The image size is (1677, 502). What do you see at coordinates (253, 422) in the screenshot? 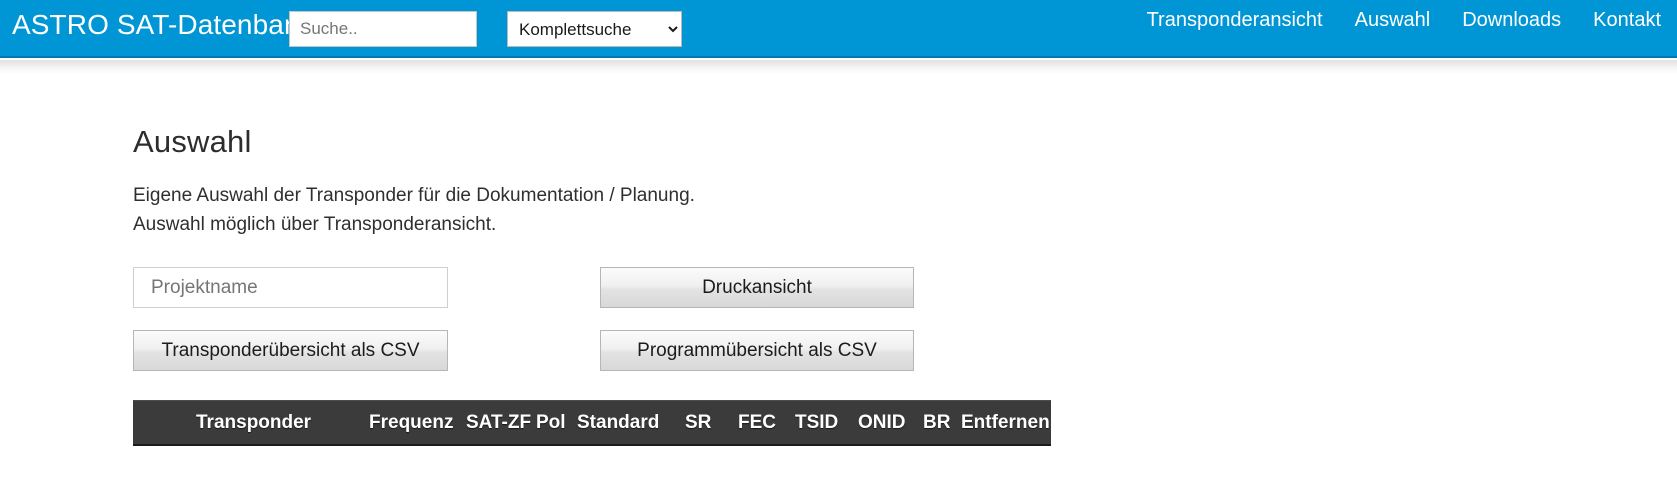
I see `column-header-transponder: Transponder` at bounding box center [253, 422].